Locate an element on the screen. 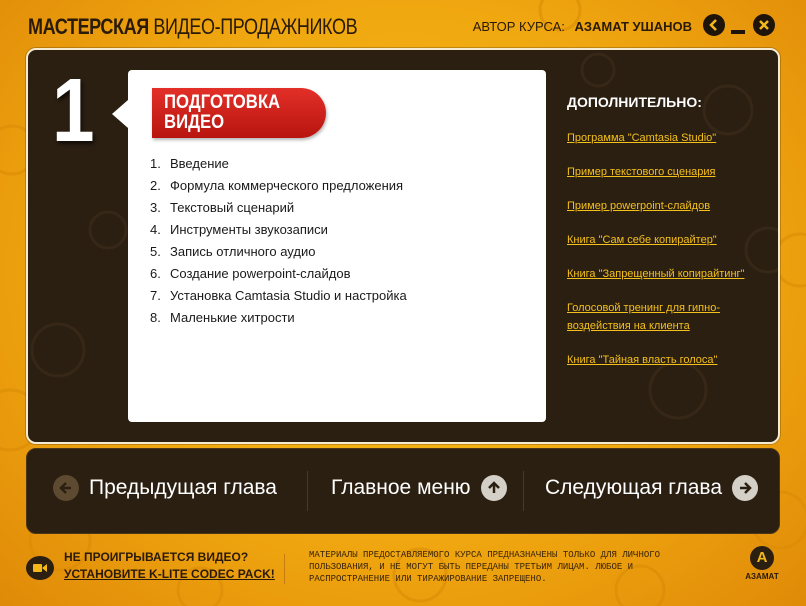  extra-link-book-copywriter: Книга "Сам себе копирайтер" is located at coordinates (642, 240).